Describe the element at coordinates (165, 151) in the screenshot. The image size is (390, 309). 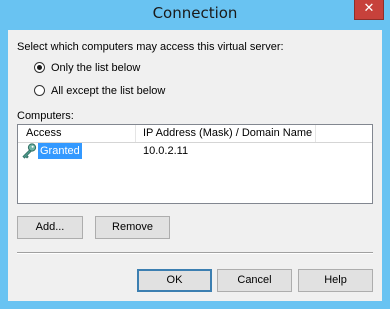
I see `row-address-cell: 10.0.2.11` at that location.